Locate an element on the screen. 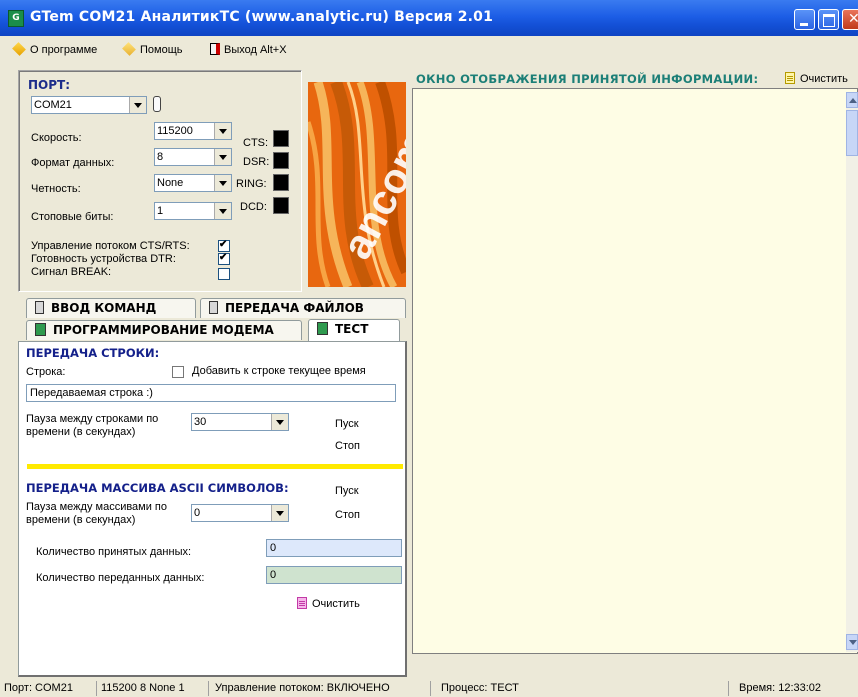 The image size is (858, 697). ascii-stop-button: Стоп is located at coordinates (347, 515).